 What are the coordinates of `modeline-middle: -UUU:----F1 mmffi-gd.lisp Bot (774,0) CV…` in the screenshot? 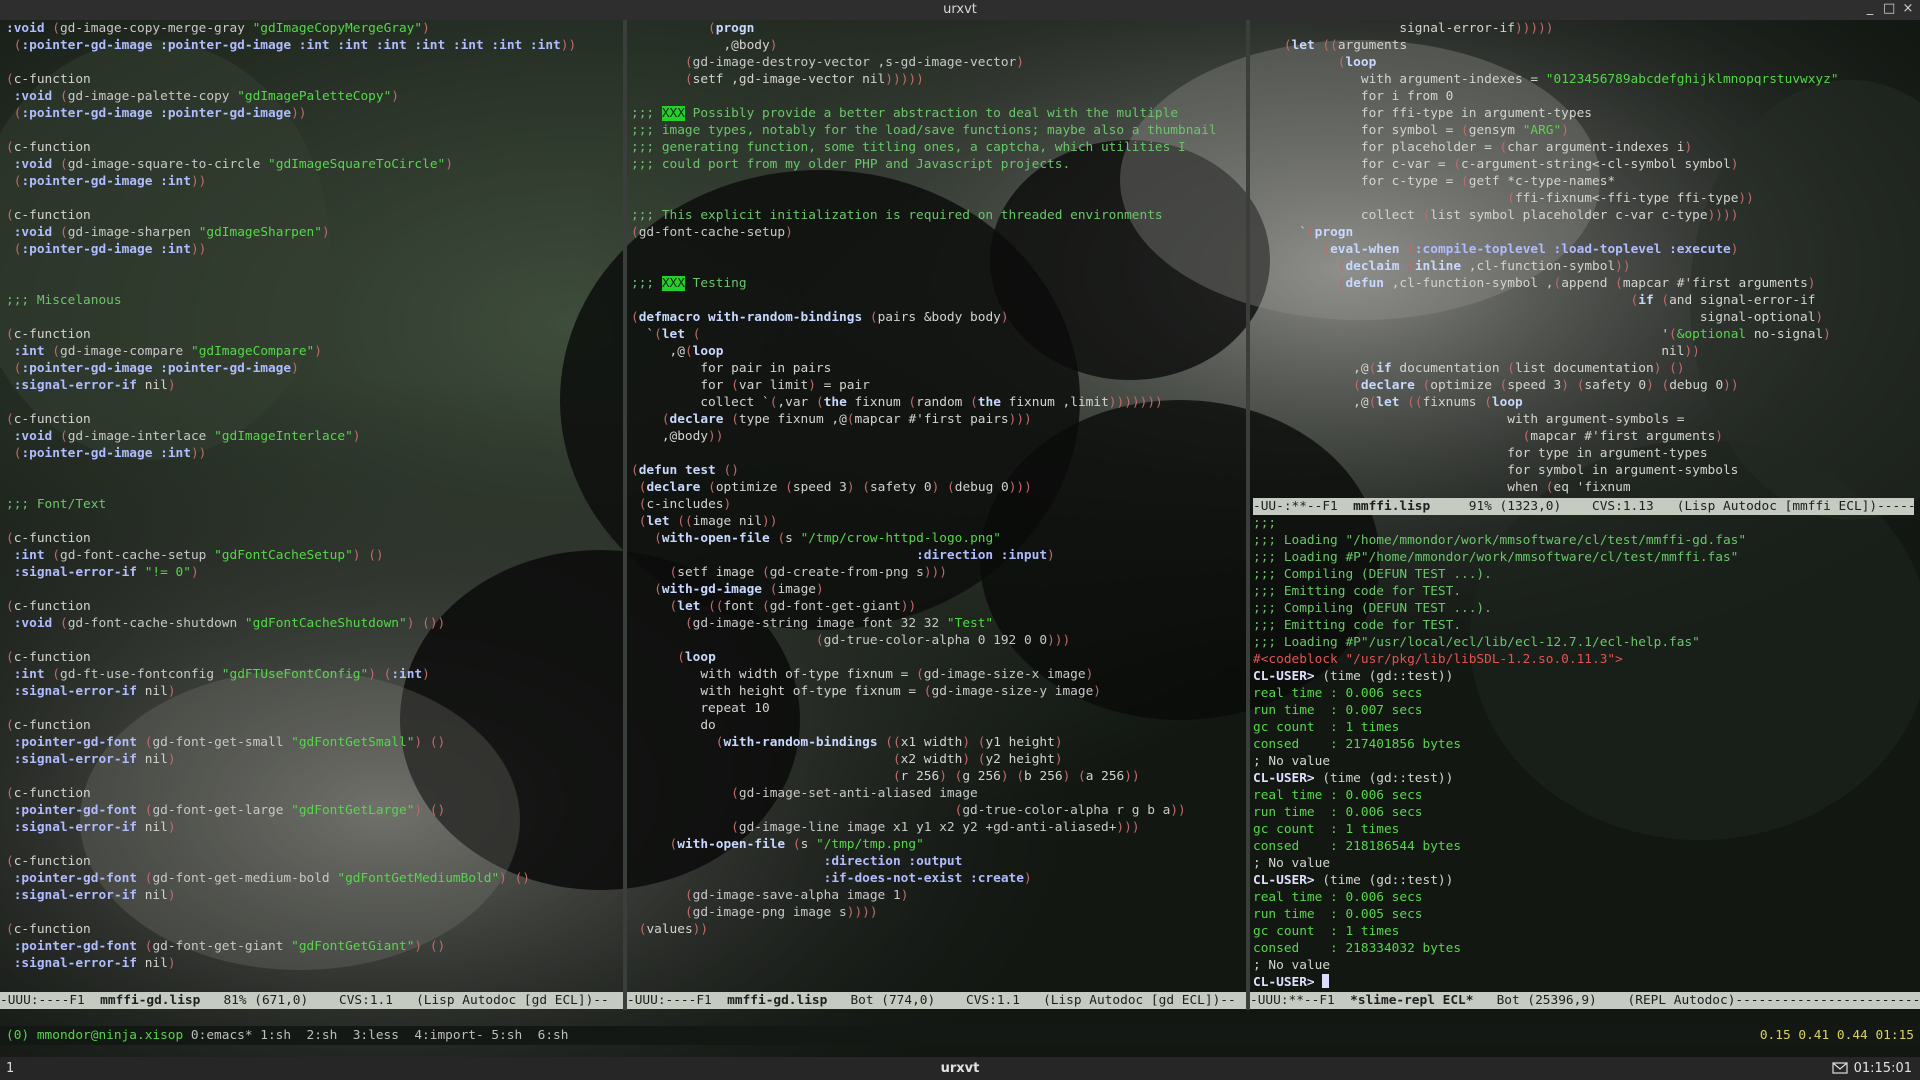 It's located at (936, 1000).